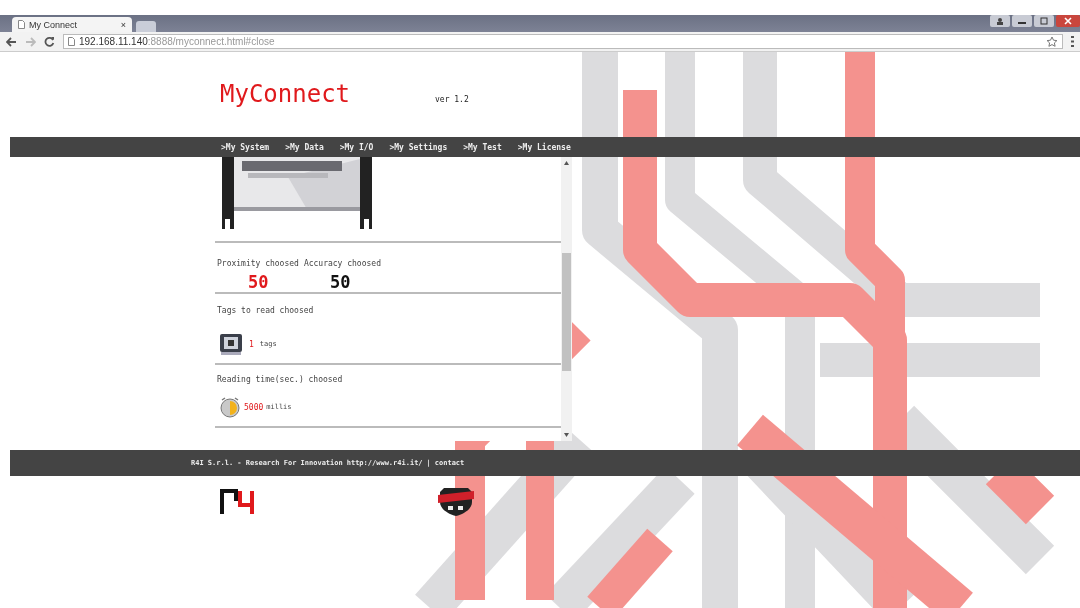  What do you see at coordinates (1072, 41) in the screenshot?
I see `menu-icon` at bounding box center [1072, 41].